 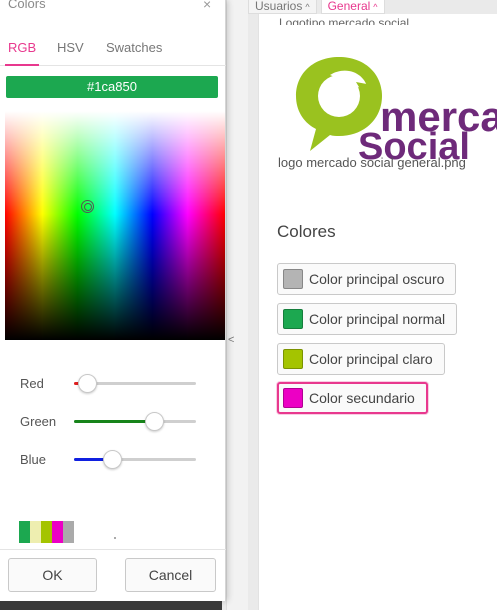 What do you see at coordinates (306, 231) in the screenshot?
I see `colors-section-title: Colores` at bounding box center [306, 231].